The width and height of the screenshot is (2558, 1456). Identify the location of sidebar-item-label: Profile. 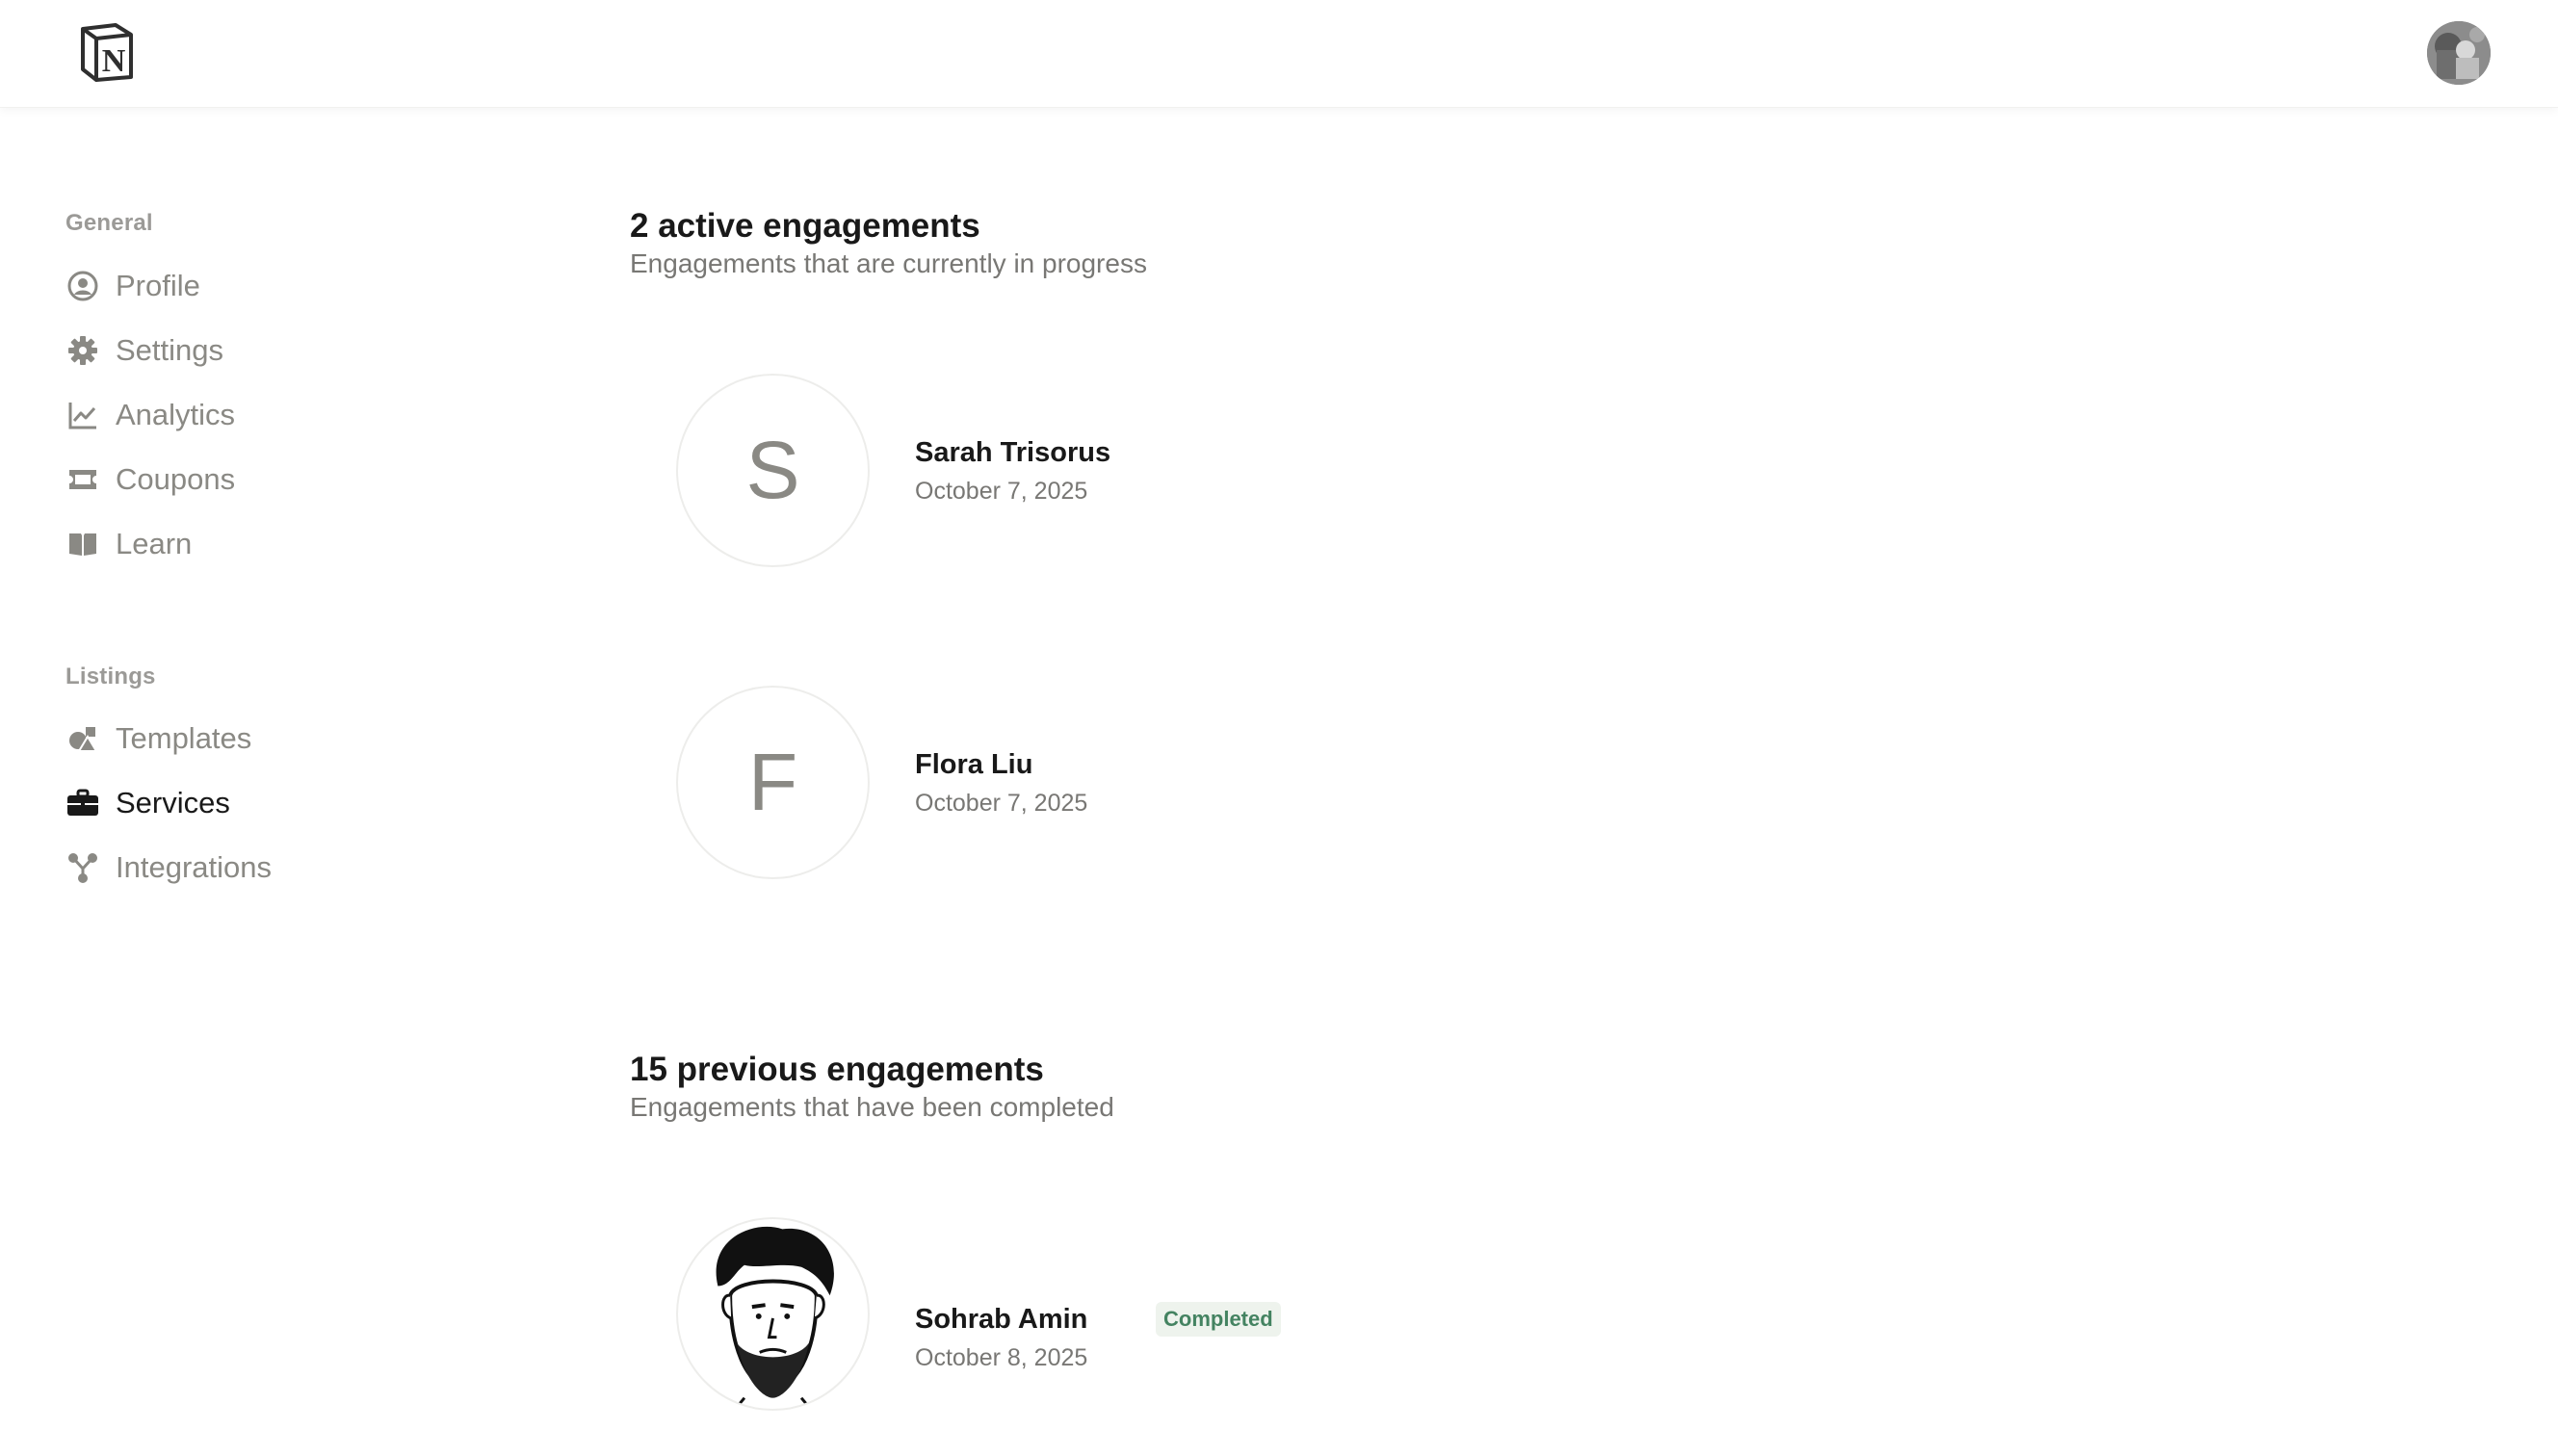
(158, 286).